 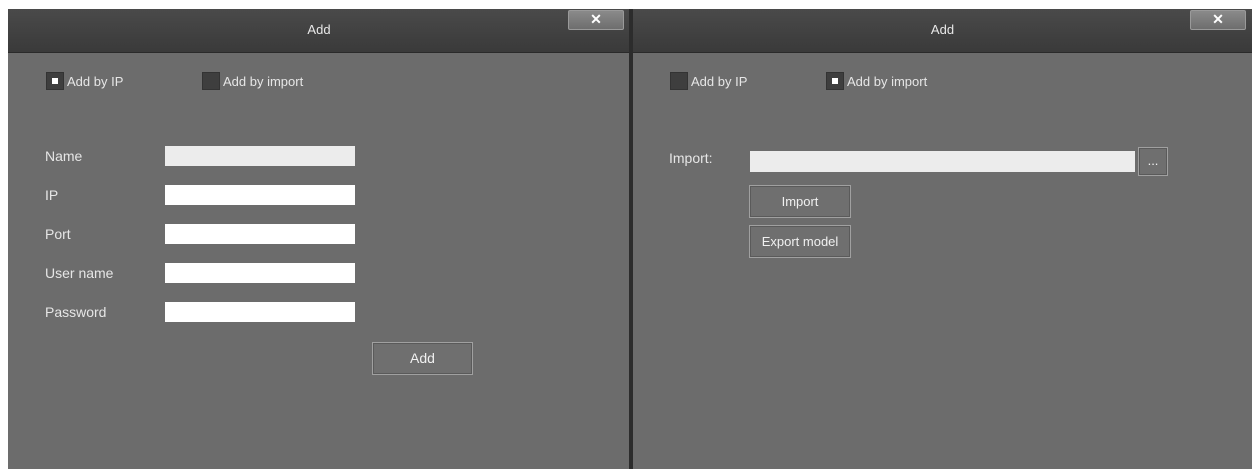 I want to click on username-label: User name, so click(x=79, y=273).